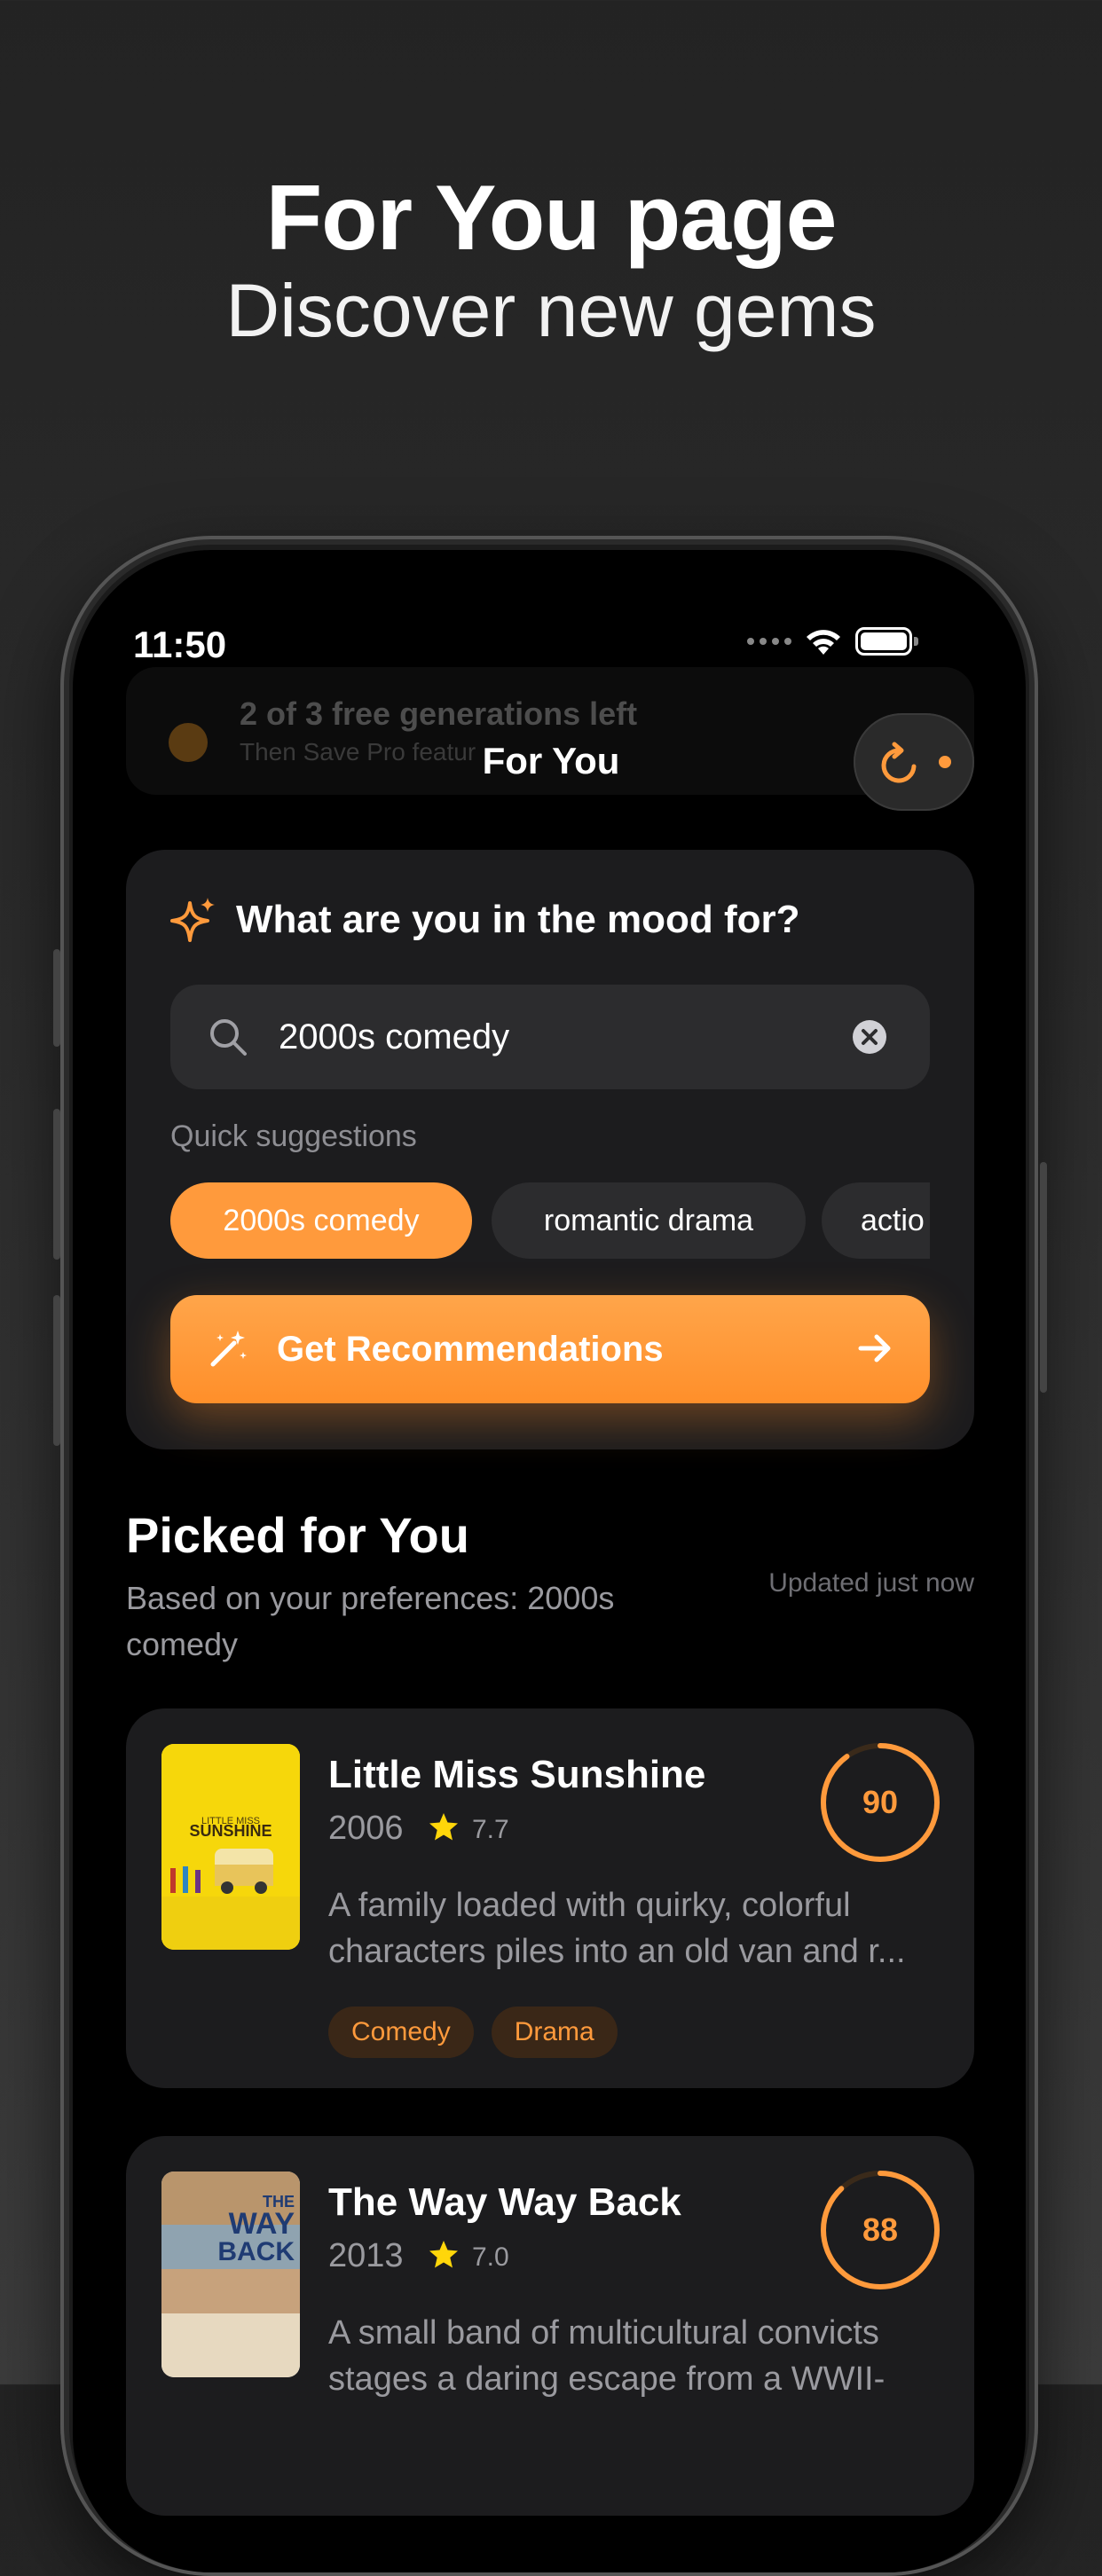 This screenshot has width=1102, height=2576. Describe the element at coordinates (394, 1037) in the screenshot. I see `search-input-value: 2000s comedy` at that location.